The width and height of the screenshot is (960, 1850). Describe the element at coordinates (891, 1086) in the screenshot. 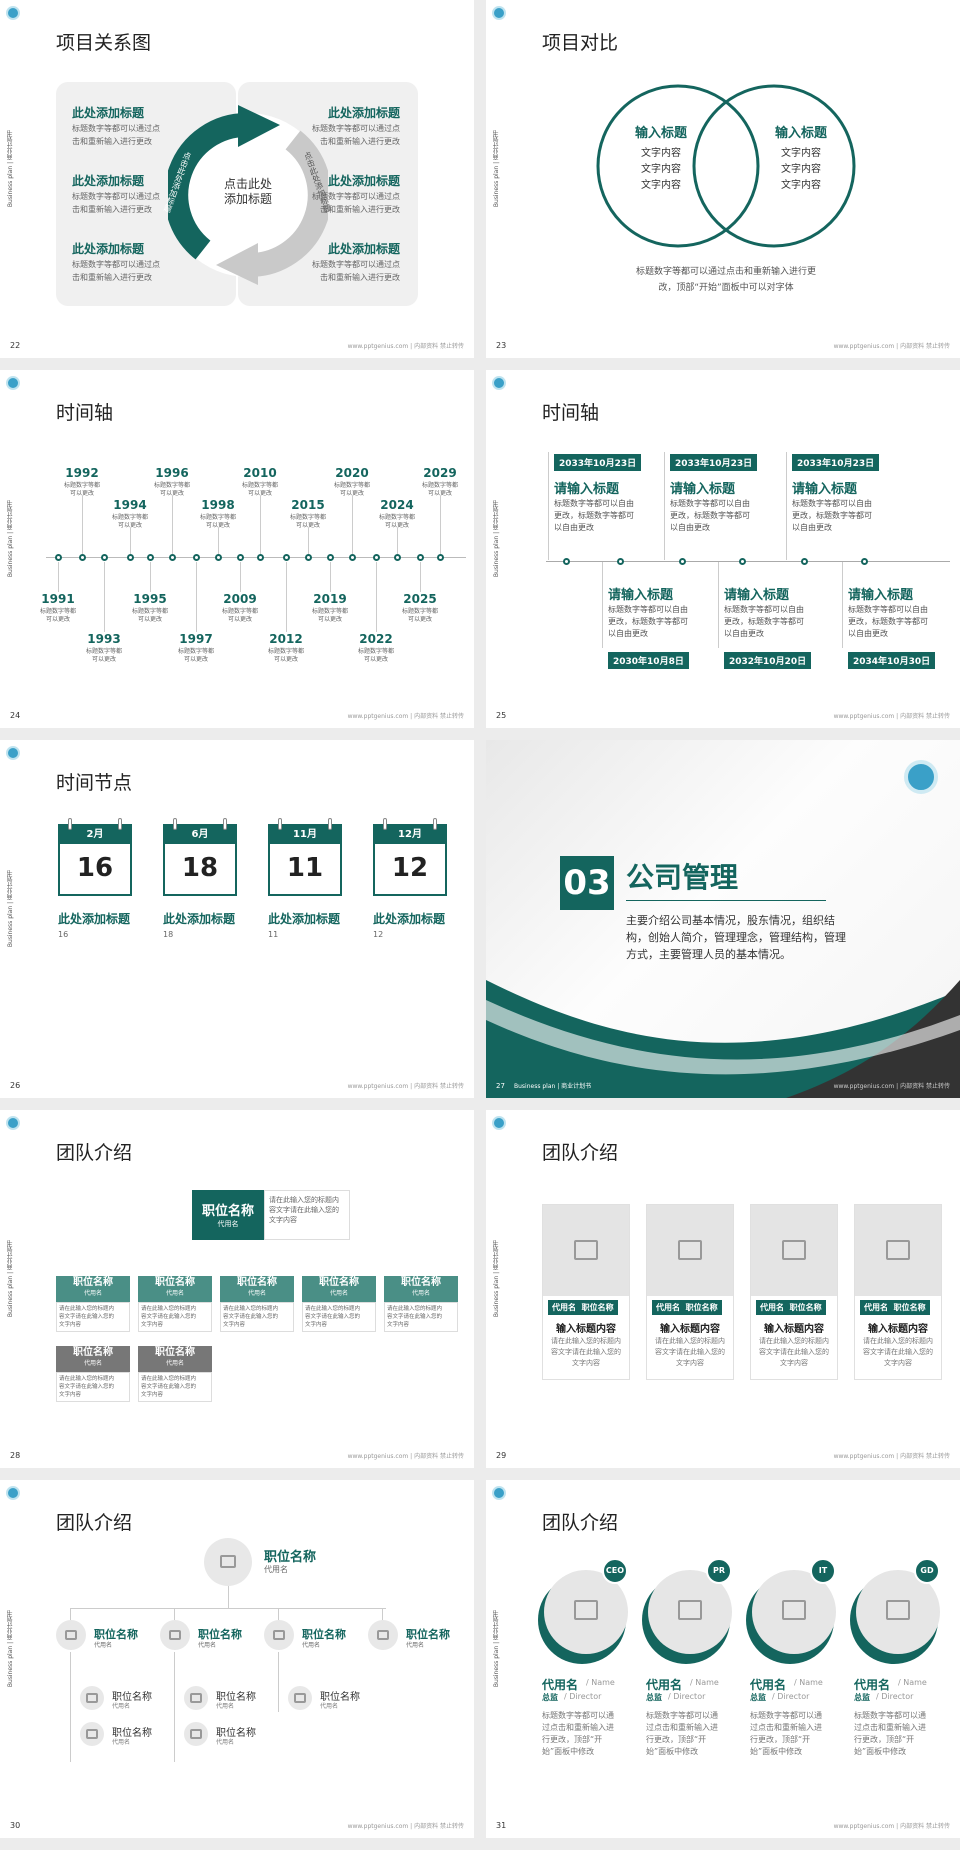

I see `footer-url: www.pptgenius.com | 内部资料 禁止转传` at that location.